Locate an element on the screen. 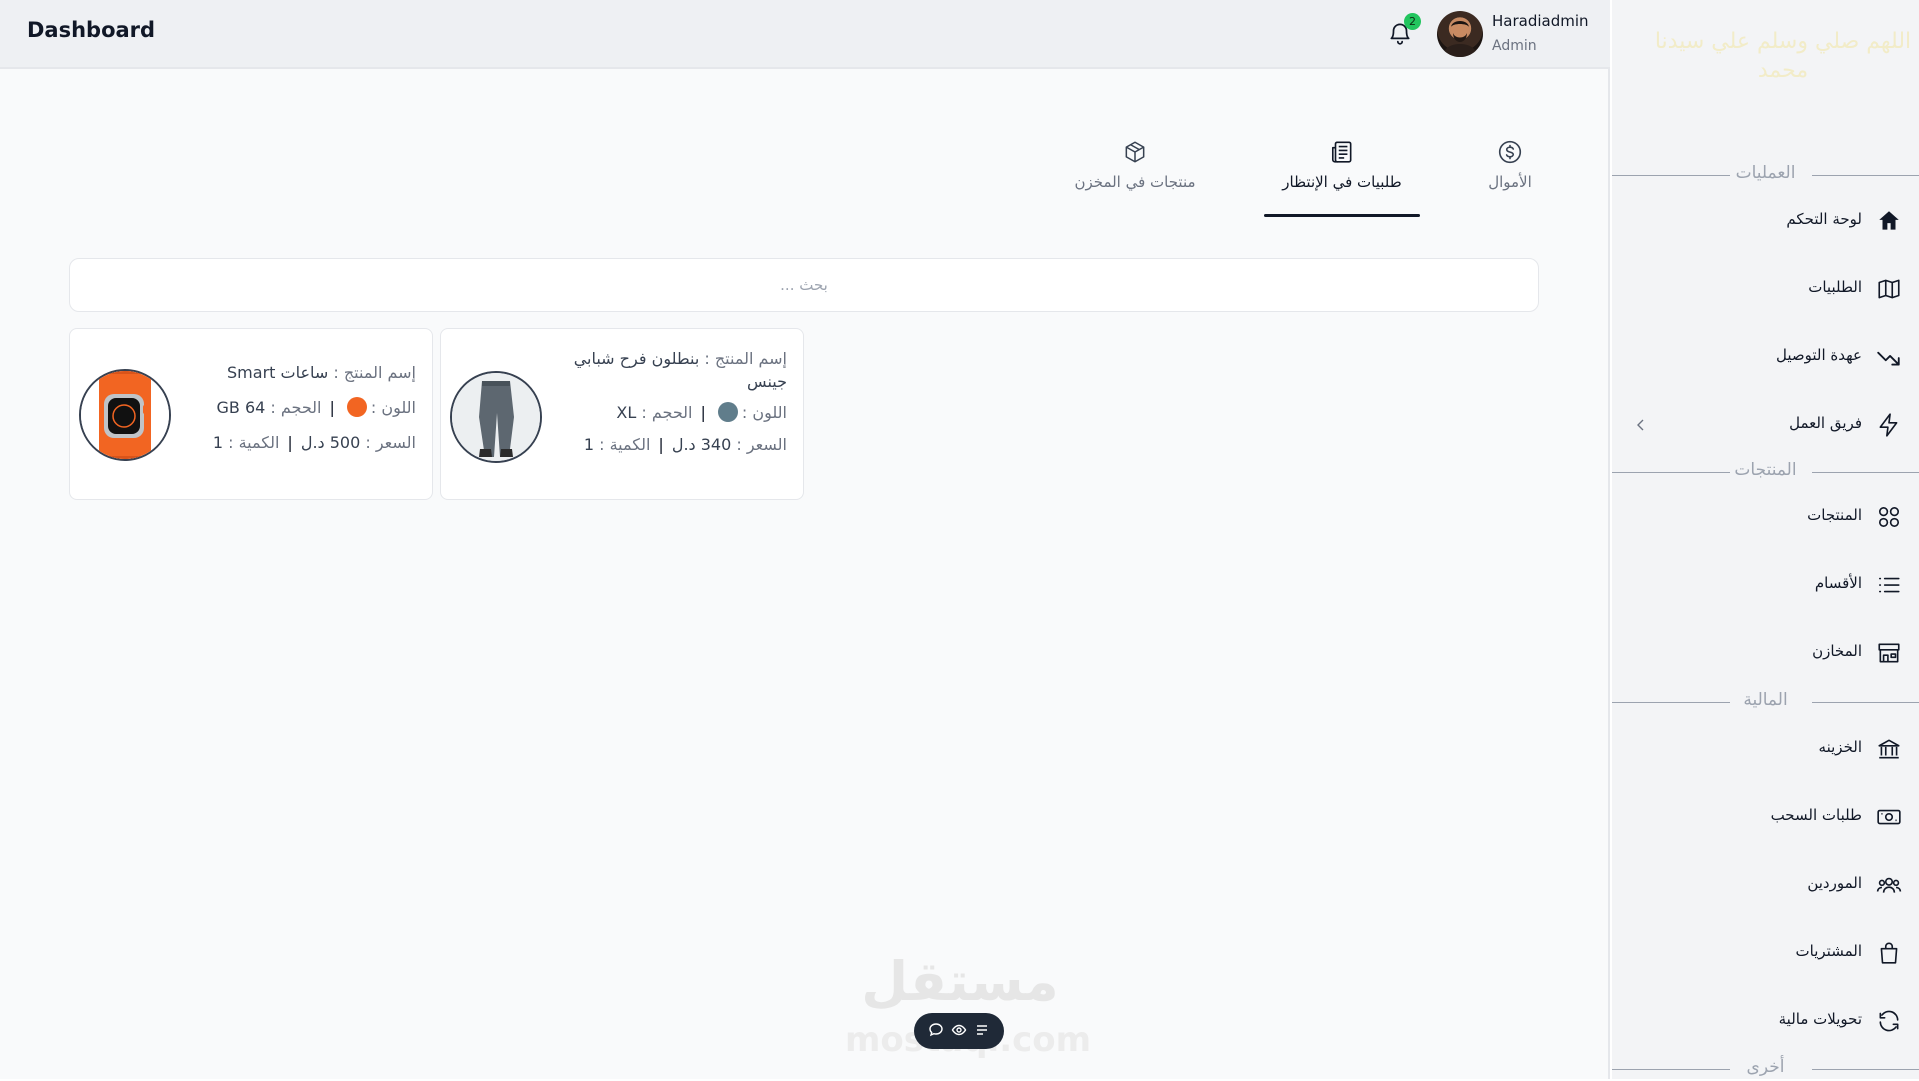 The image size is (1919, 1081). menu-icon is located at coordinates (982, 1030).